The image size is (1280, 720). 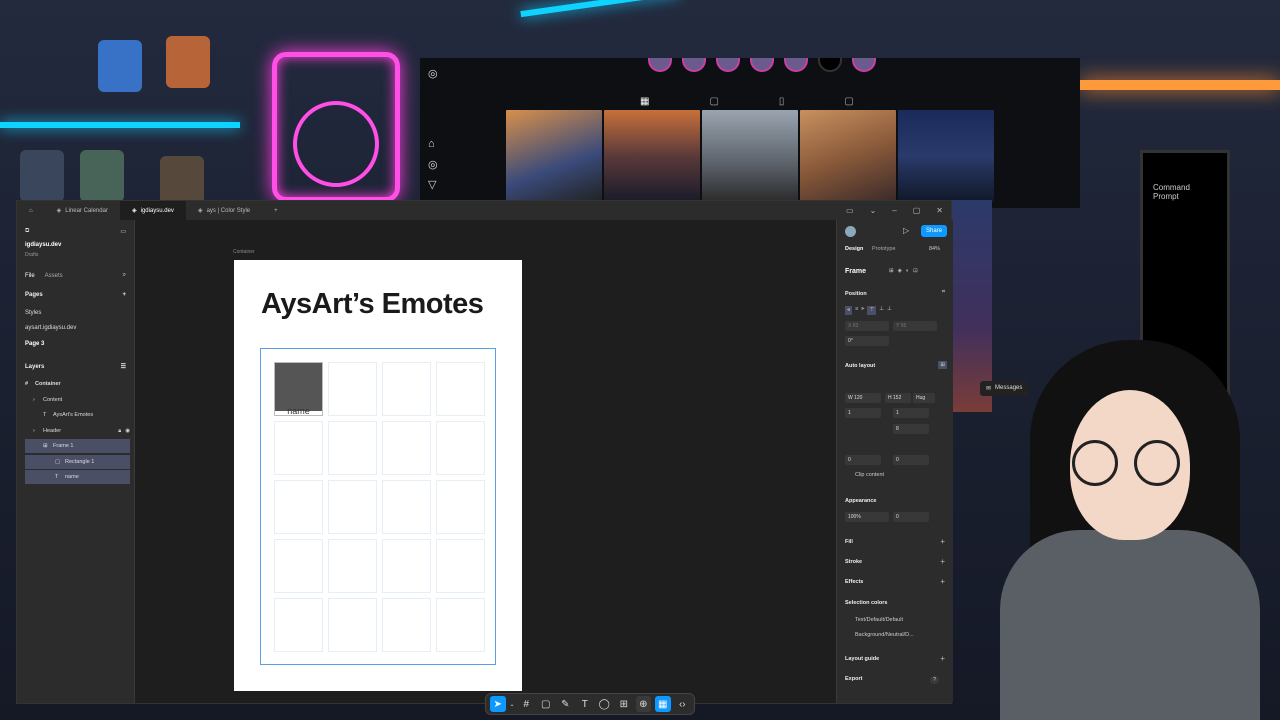 I want to click on hug-dropdown: Hug, so click(x=924, y=398).